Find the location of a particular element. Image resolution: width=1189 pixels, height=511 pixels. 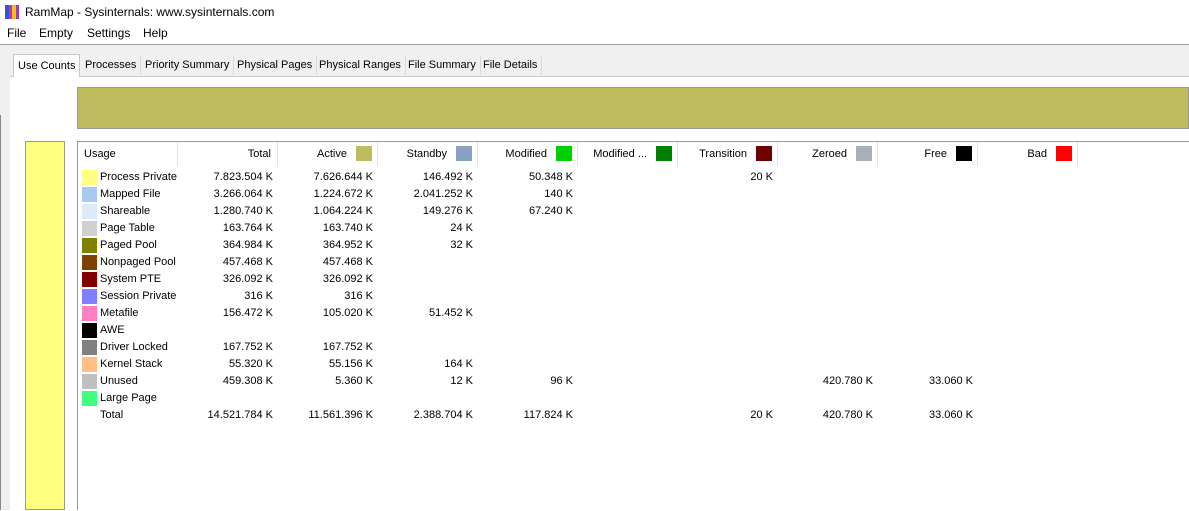

tab-physical-pages: Physical Pages is located at coordinates (275, 65).